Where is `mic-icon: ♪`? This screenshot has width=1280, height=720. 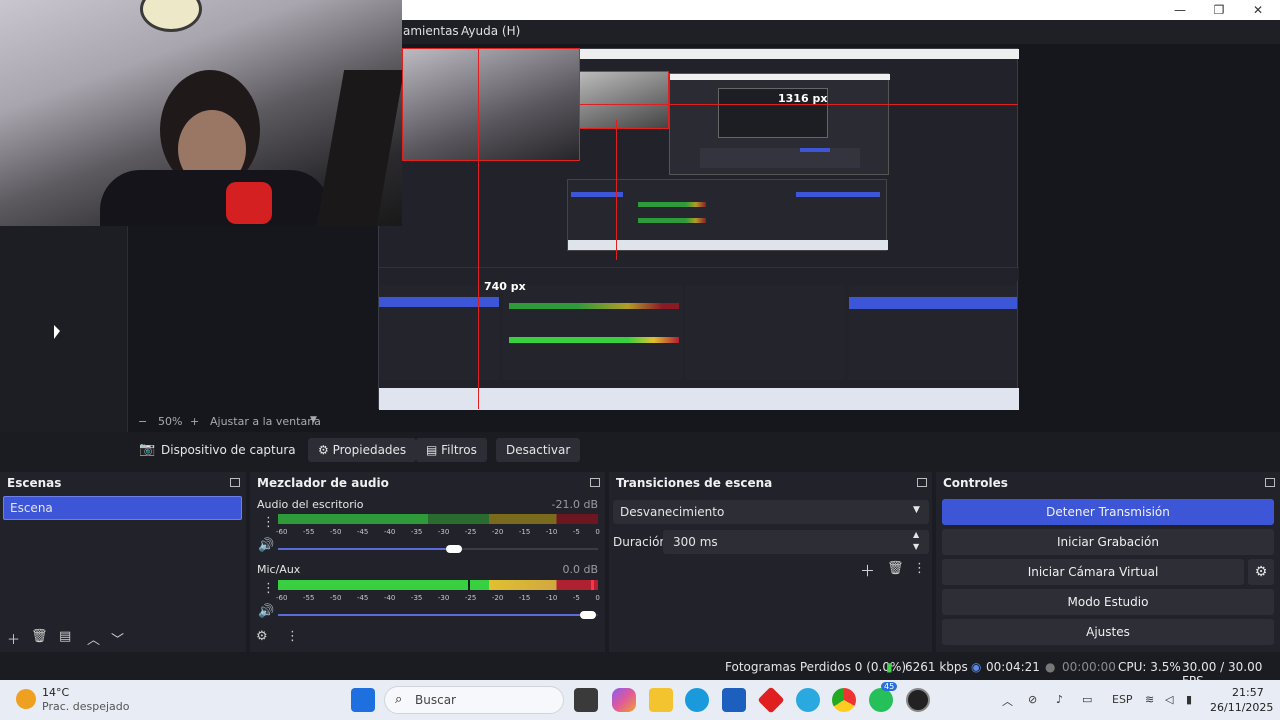
mic-icon: ♪ is located at coordinates (1059, 699).